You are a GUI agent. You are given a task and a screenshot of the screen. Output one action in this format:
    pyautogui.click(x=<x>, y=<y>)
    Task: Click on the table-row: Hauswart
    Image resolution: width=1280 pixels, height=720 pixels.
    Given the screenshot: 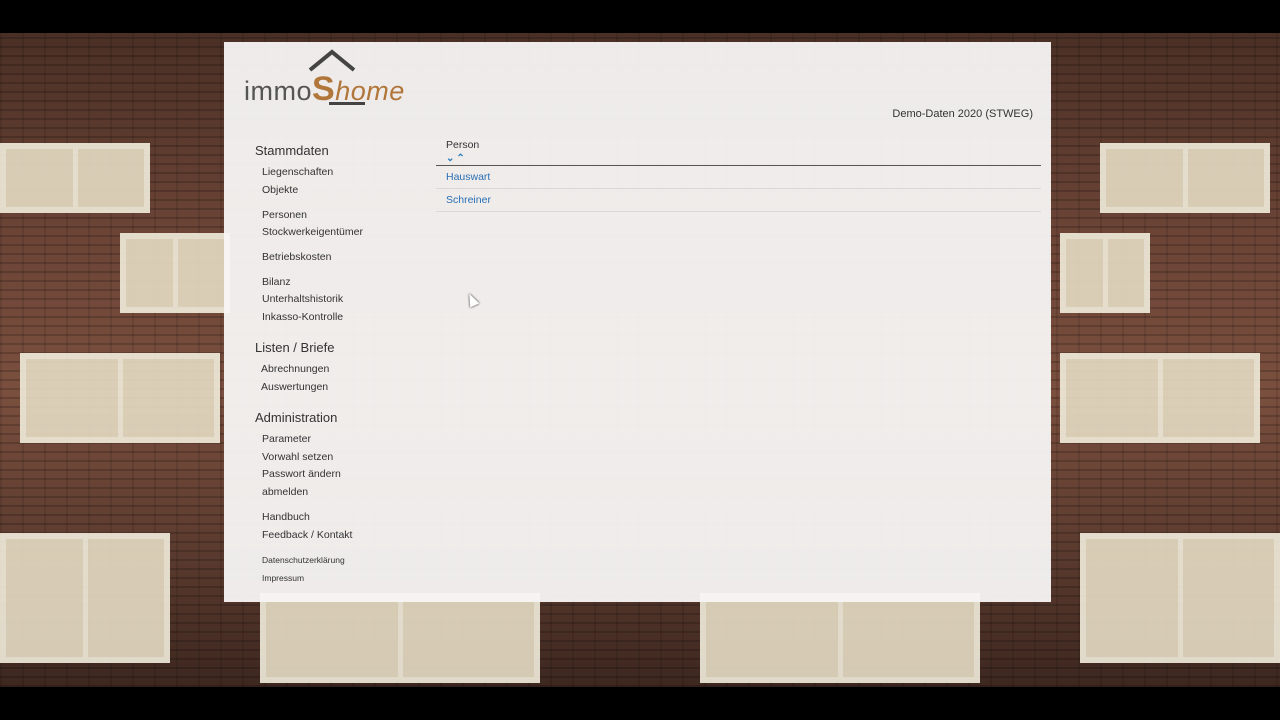 What is the action you would take?
    pyautogui.click(x=738, y=177)
    